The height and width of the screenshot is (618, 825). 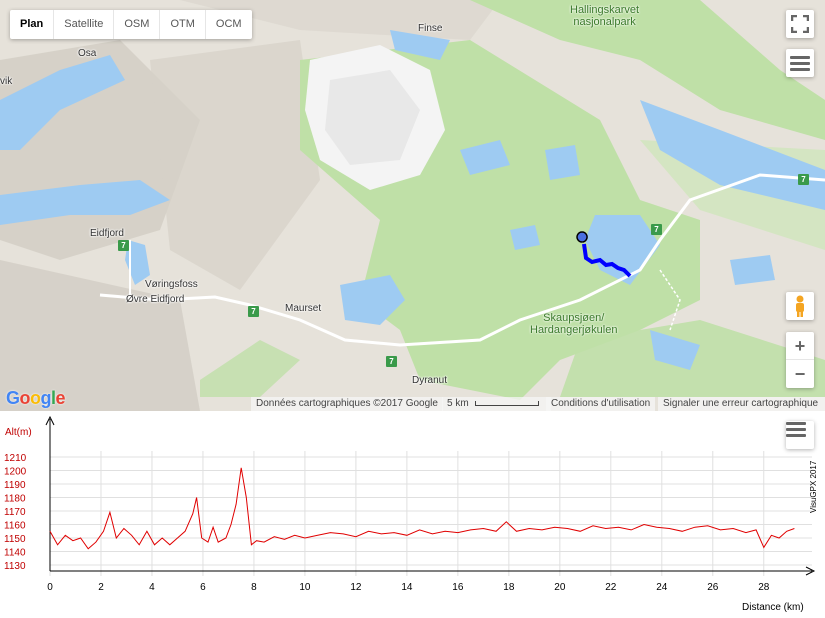 I want to click on place-finse: Finse, so click(x=430, y=28).